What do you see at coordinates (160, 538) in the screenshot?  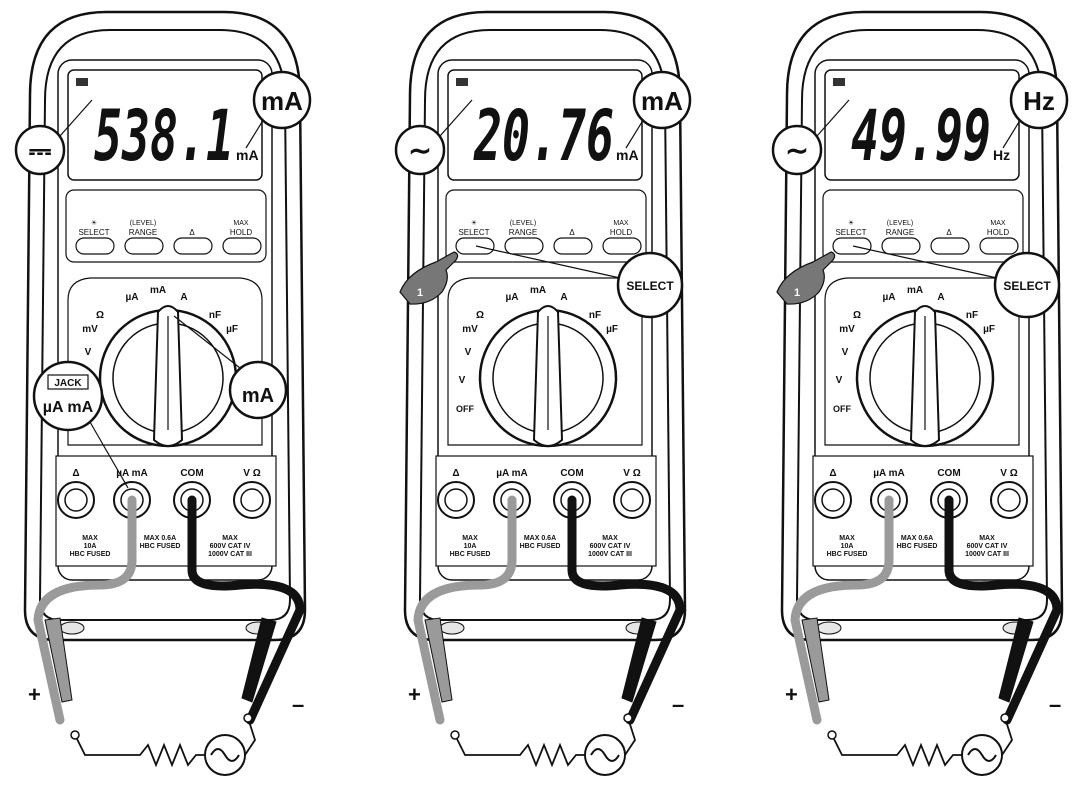 I see `terminal-rating-2-1: MAX 0.6A` at bounding box center [160, 538].